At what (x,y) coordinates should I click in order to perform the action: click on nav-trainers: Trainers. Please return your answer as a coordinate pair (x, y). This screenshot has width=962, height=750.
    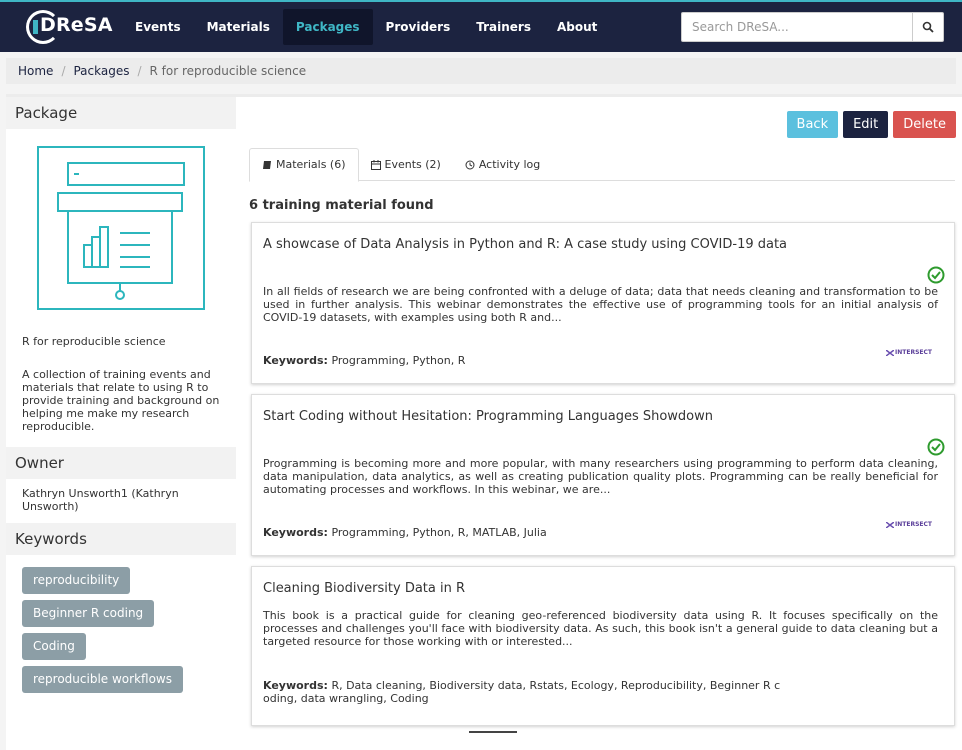
    Looking at the image, I should click on (503, 27).